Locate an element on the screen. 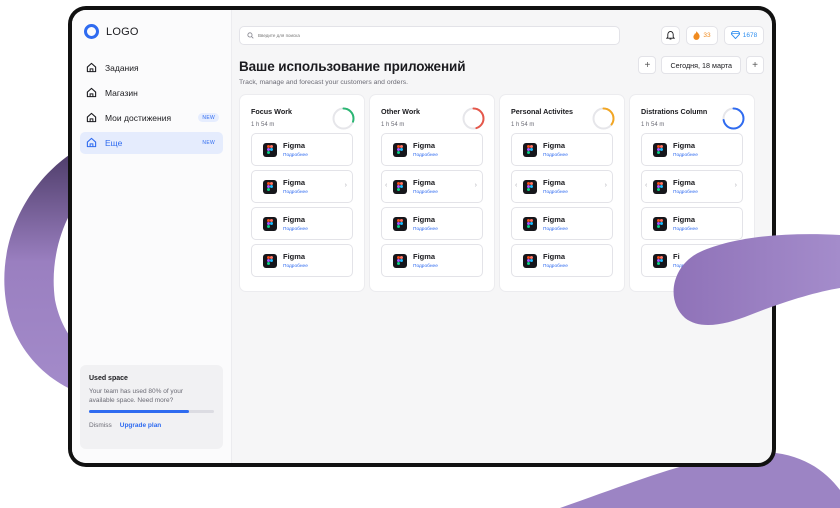  app-card: › Figma Подробнее is located at coordinates (302, 186).